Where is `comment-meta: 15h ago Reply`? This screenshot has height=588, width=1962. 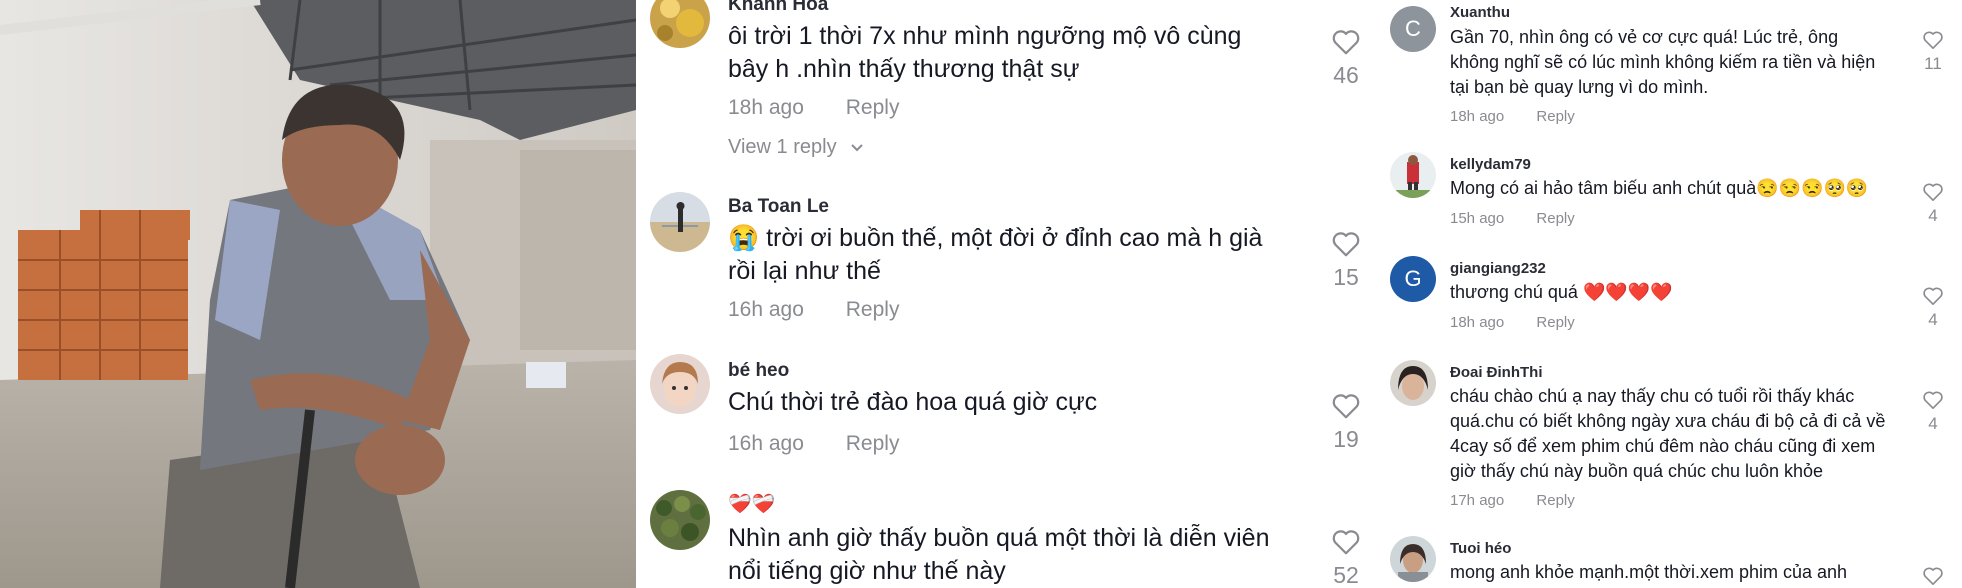
comment-meta: 15h ago Reply is located at coordinates (1526, 218).